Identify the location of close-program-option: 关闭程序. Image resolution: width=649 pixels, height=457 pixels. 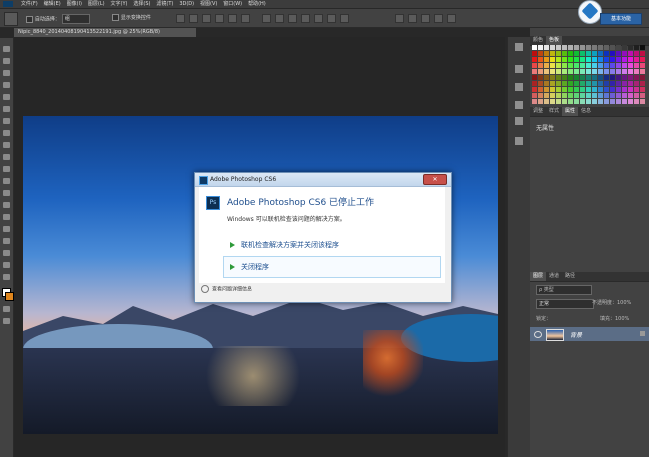
(332, 267).